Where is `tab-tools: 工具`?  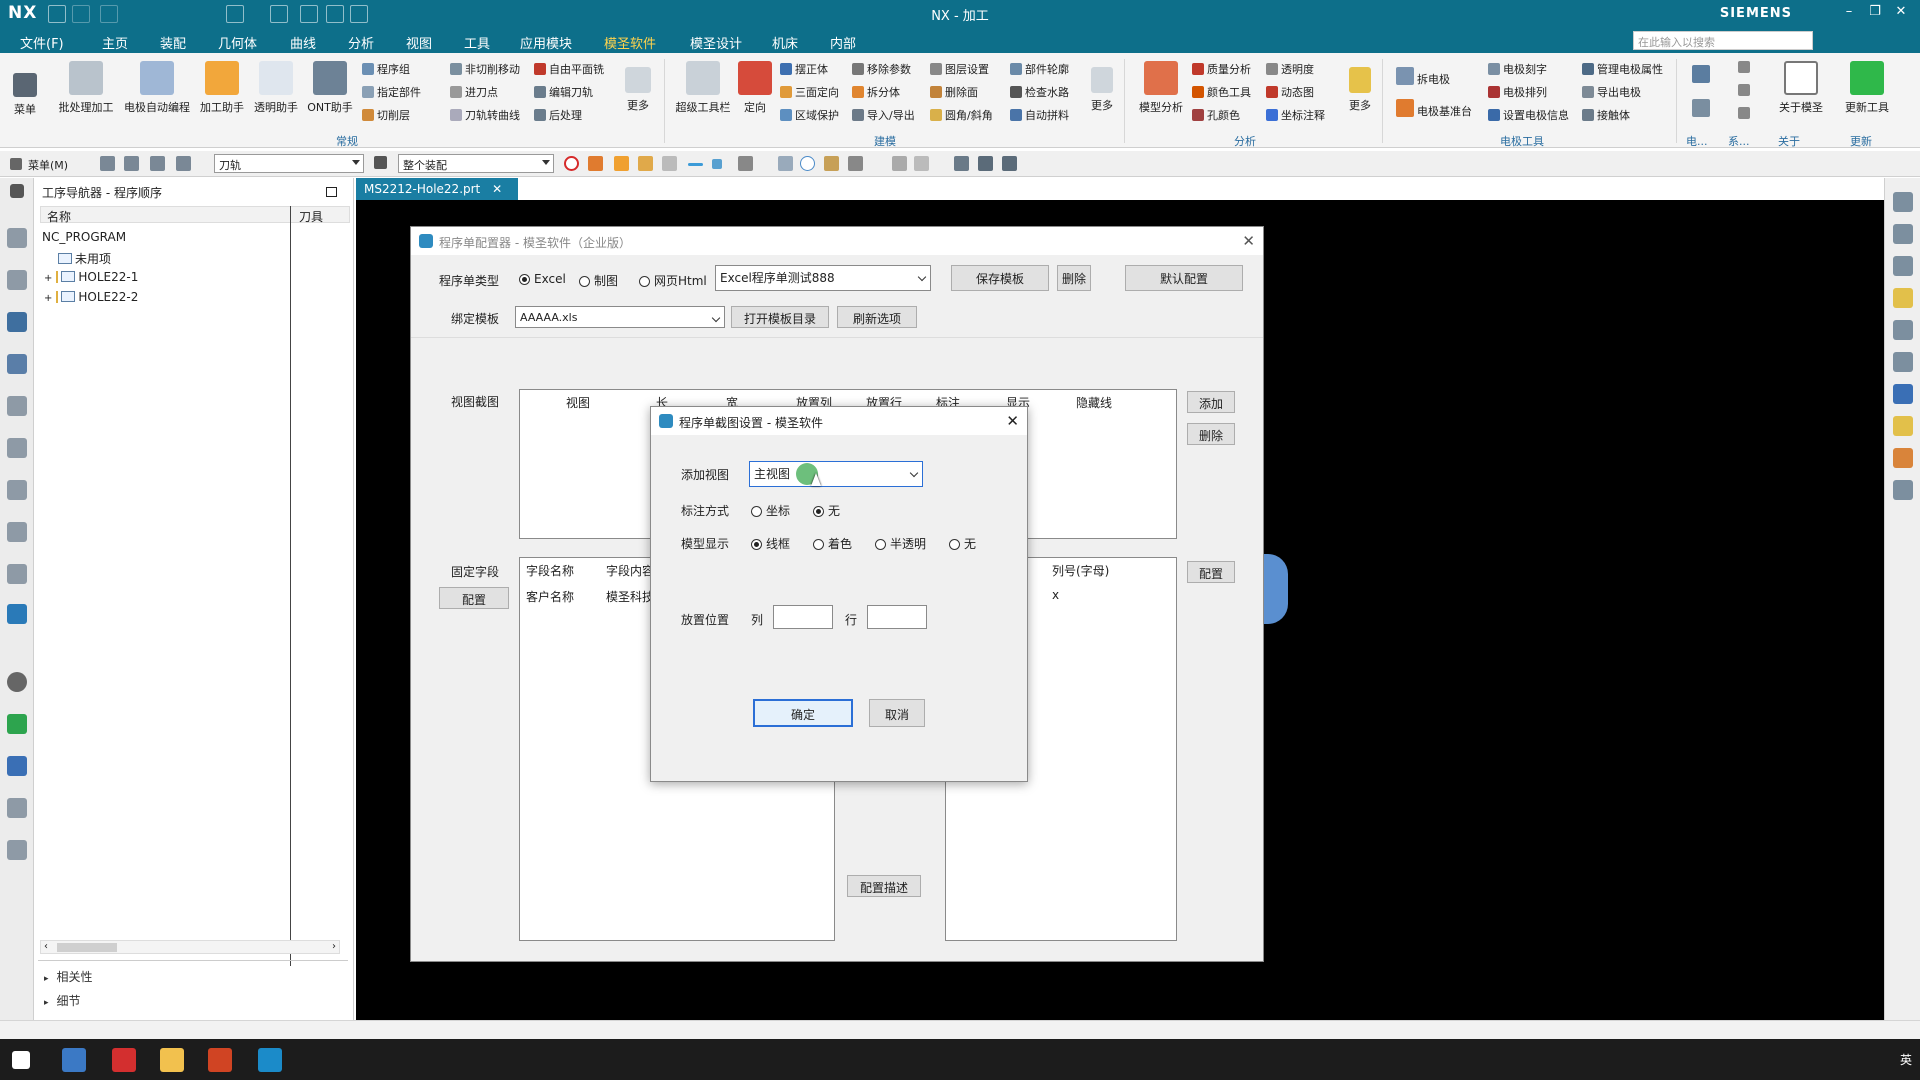
tab-tools: 工具 is located at coordinates (477, 42).